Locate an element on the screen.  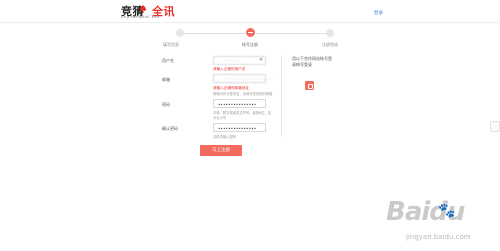
logo-pinyin: jing cai quan xun is located at coordinates (140, 17).